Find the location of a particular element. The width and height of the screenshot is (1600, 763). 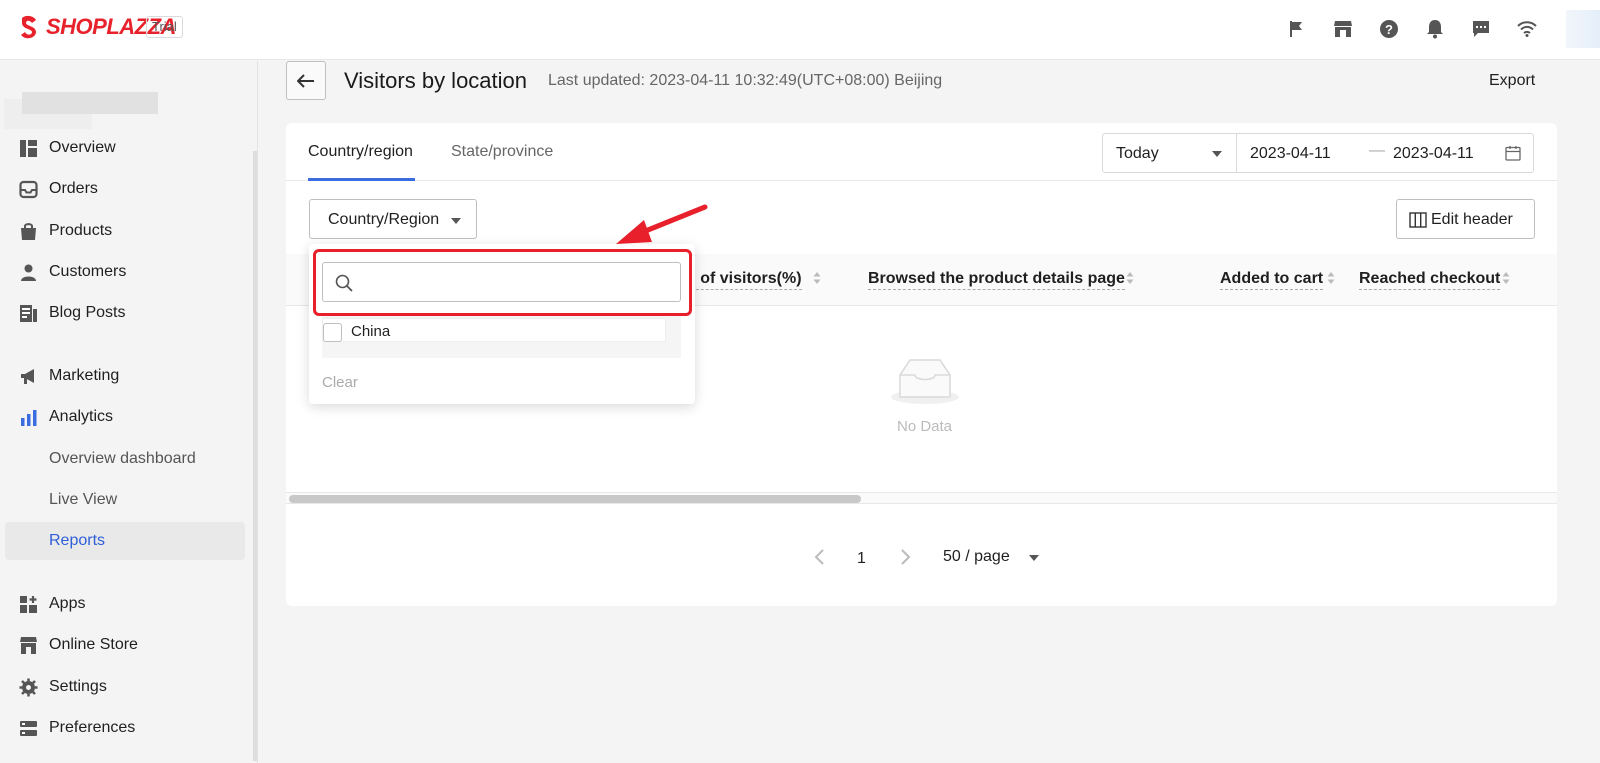

chat-icon is located at coordinates (1481, 29).